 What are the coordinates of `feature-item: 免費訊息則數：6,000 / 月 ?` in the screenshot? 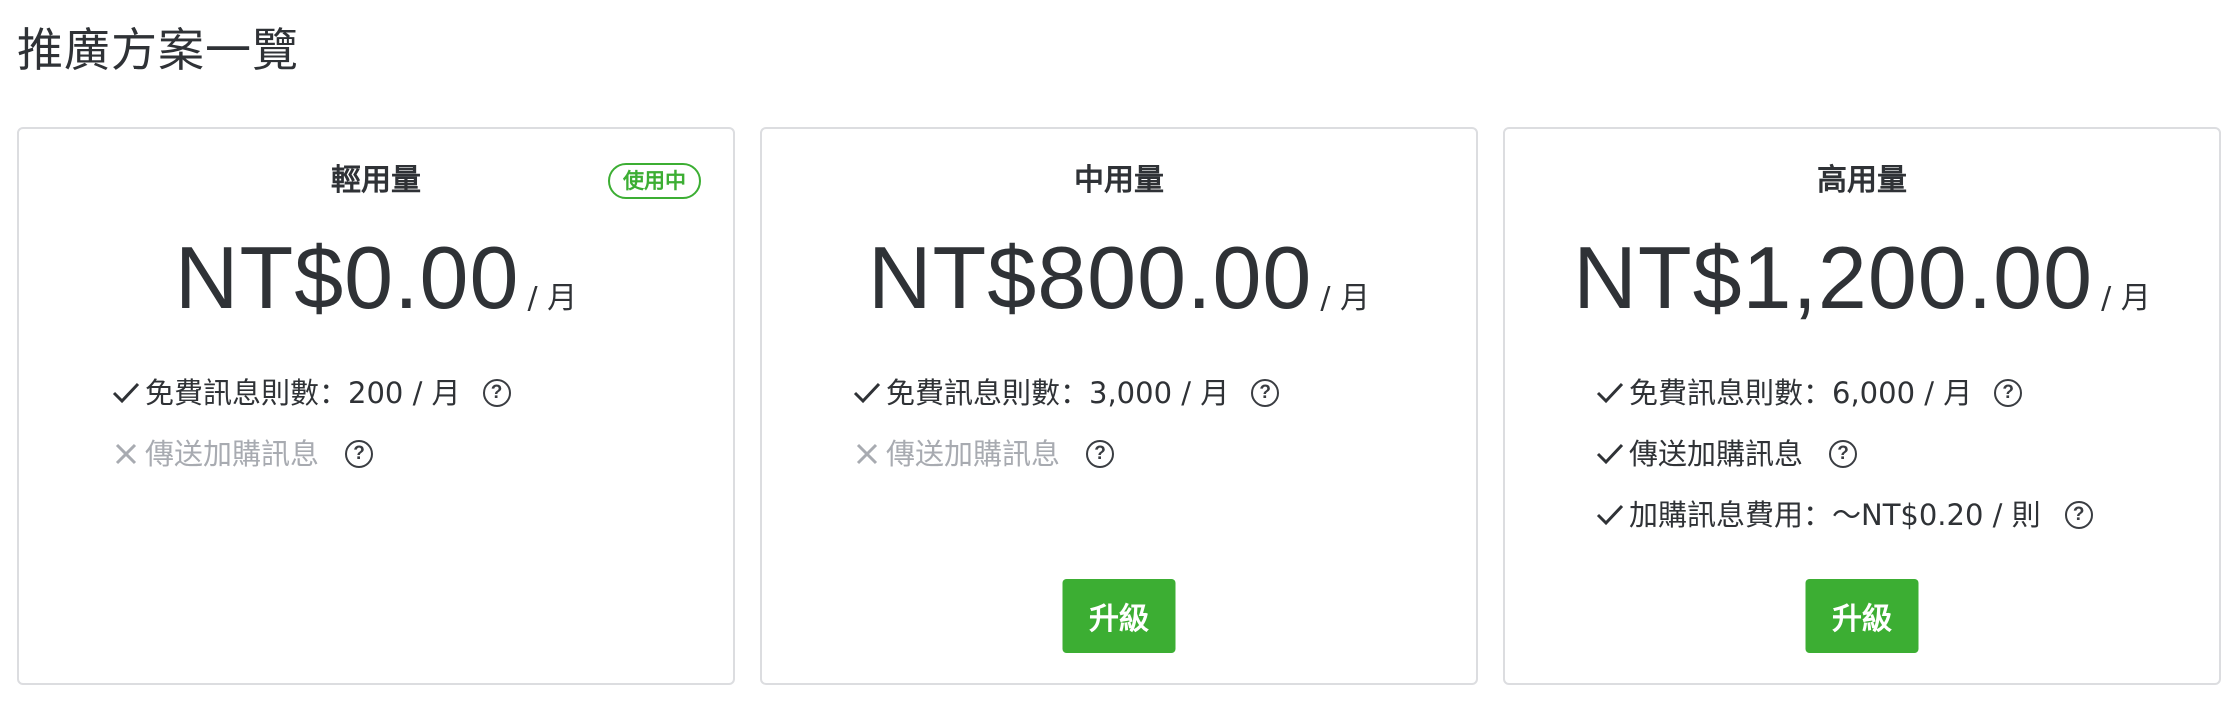 It's located at (1808, 393).